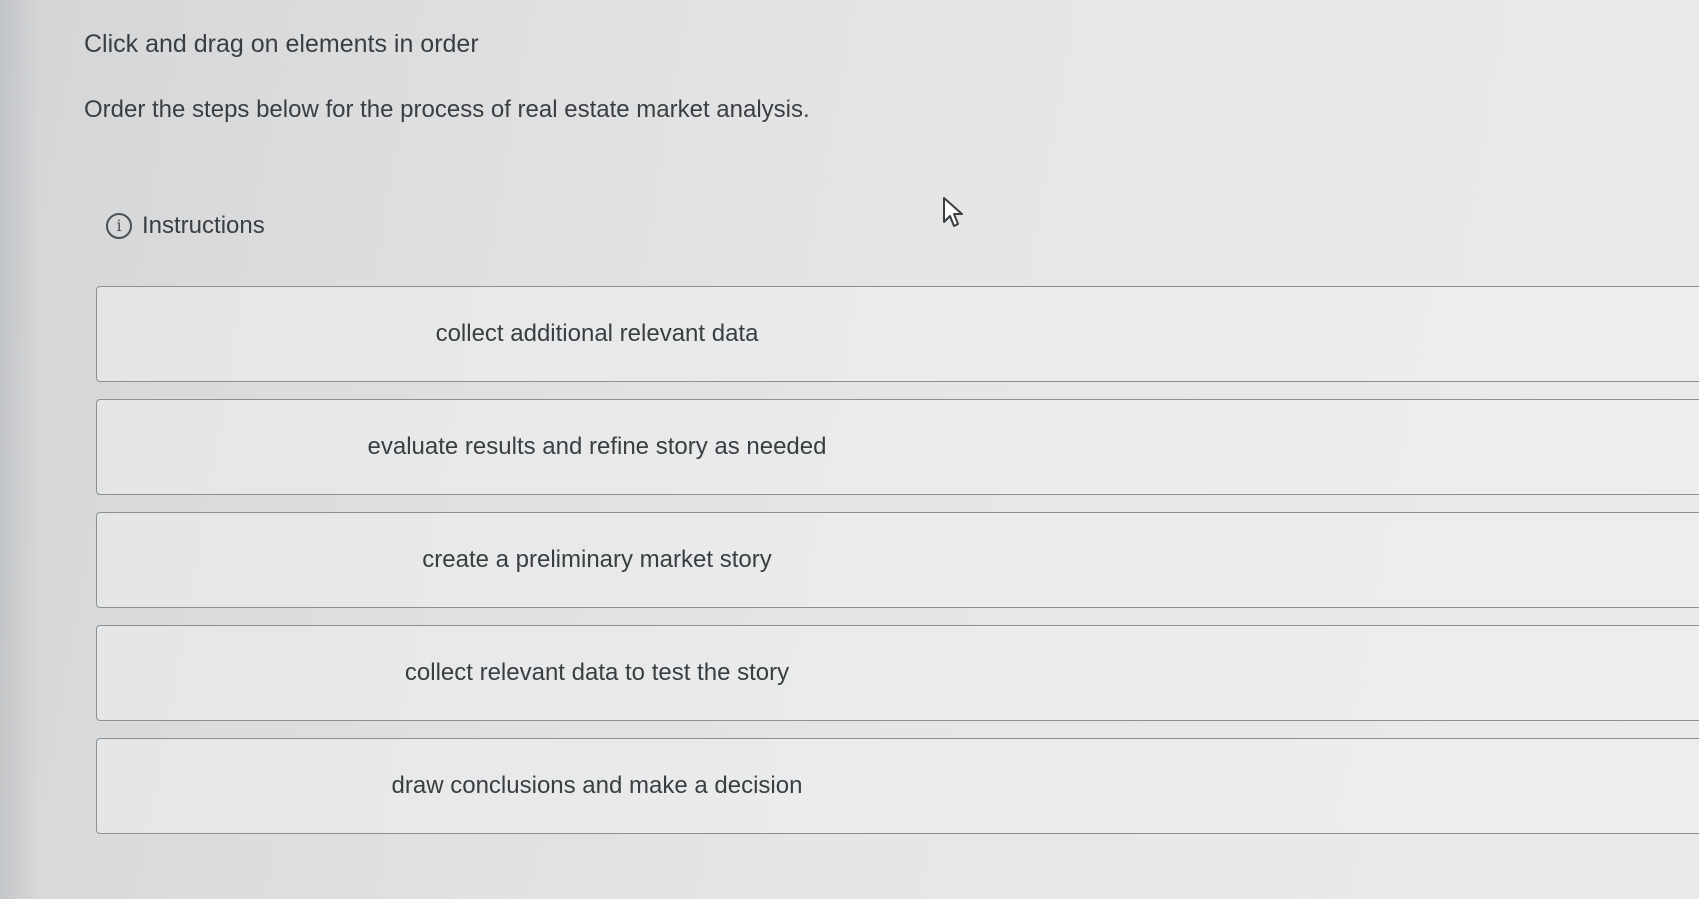 The height and width of the screenshot is (899, 1699). Describe the element at coordinates (20, 449) in the screenshot. I see `page-edge-shadow` at that location.